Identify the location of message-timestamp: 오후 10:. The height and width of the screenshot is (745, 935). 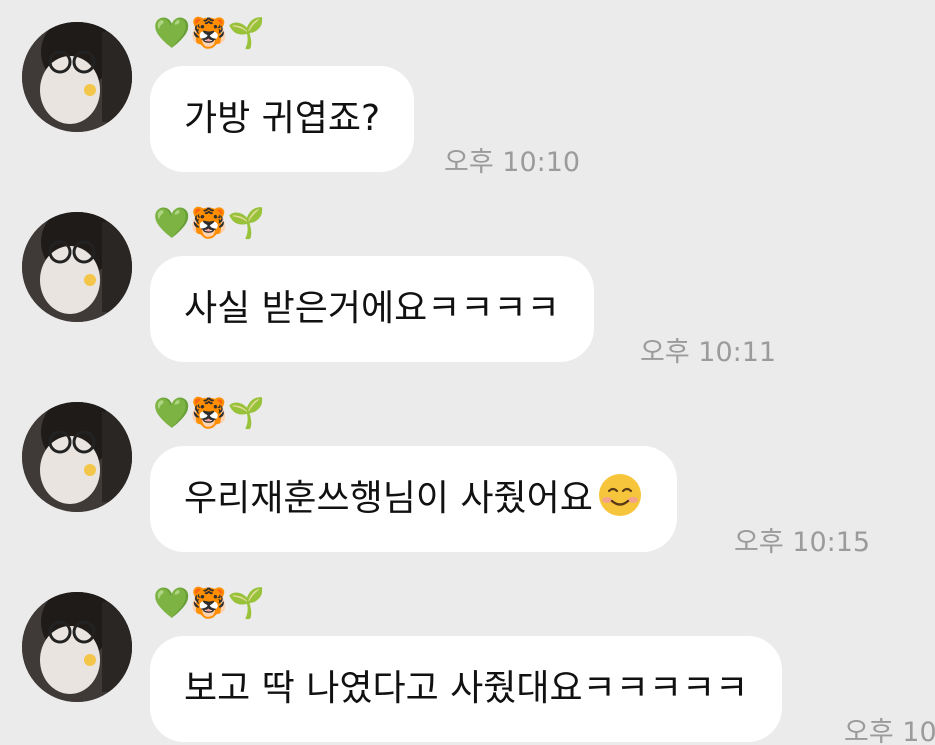
(889, 731).